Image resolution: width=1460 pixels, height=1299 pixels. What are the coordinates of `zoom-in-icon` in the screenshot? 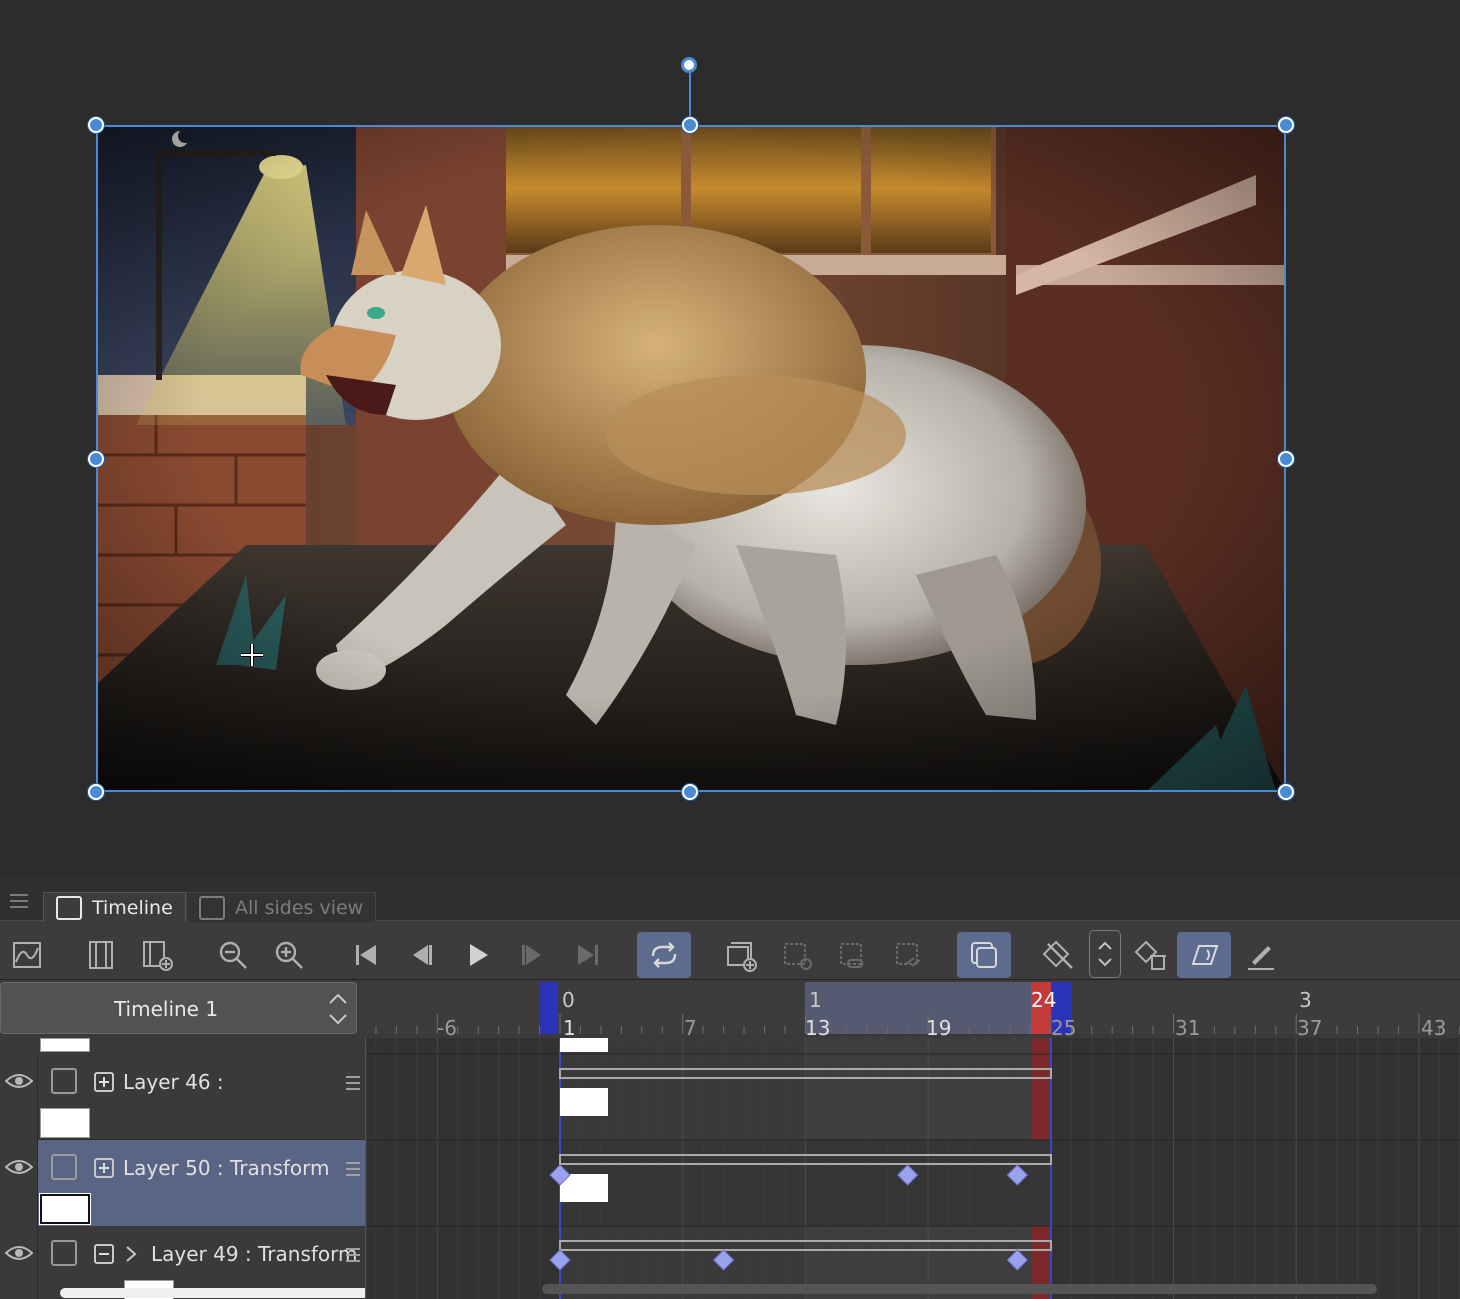 It's located at (289, 955).